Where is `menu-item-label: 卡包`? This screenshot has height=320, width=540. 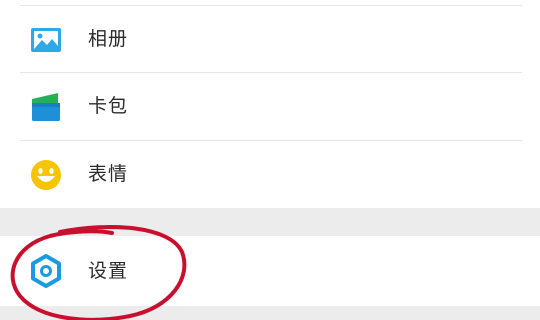 menu-item-label: 卡包 is located at coordinates (108, 106).